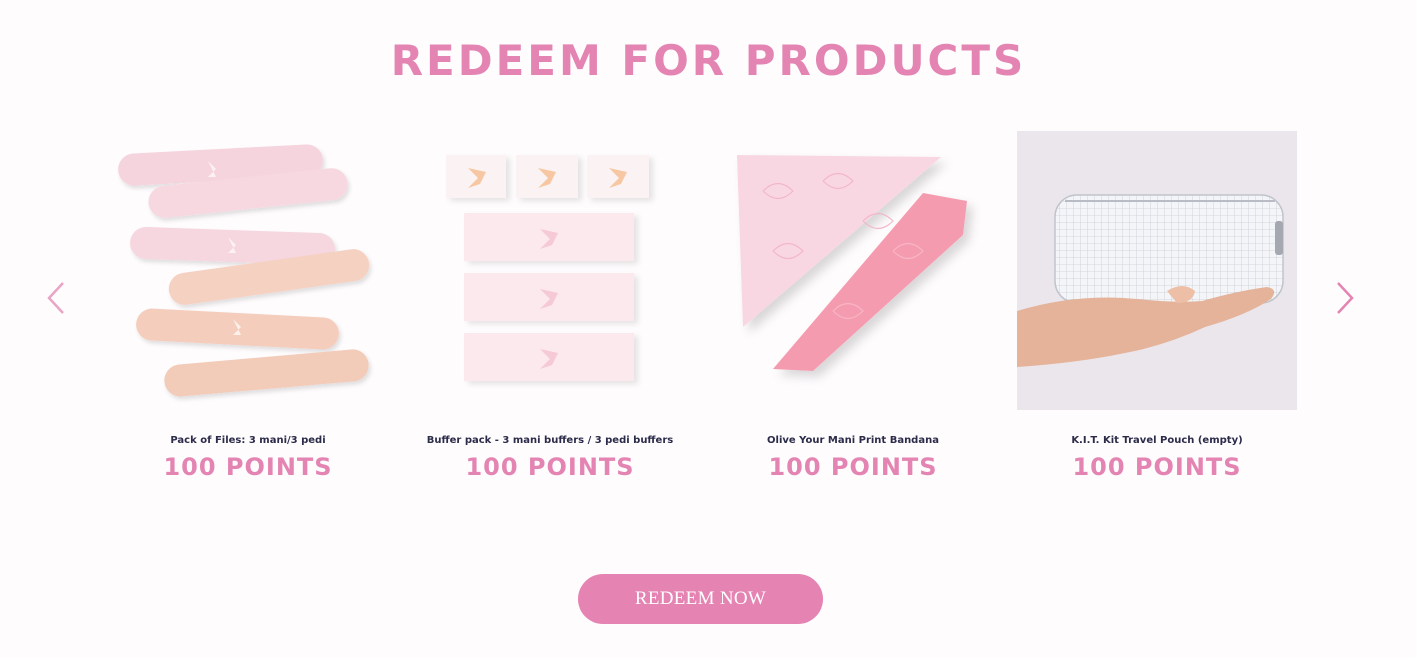 The height and width of the screenshot is (658, 1417). Describe the element at coordinates (248, 440) in the screenshot. I see `product-name: Pack of Files: 3 mani/3 pedi` at that location.